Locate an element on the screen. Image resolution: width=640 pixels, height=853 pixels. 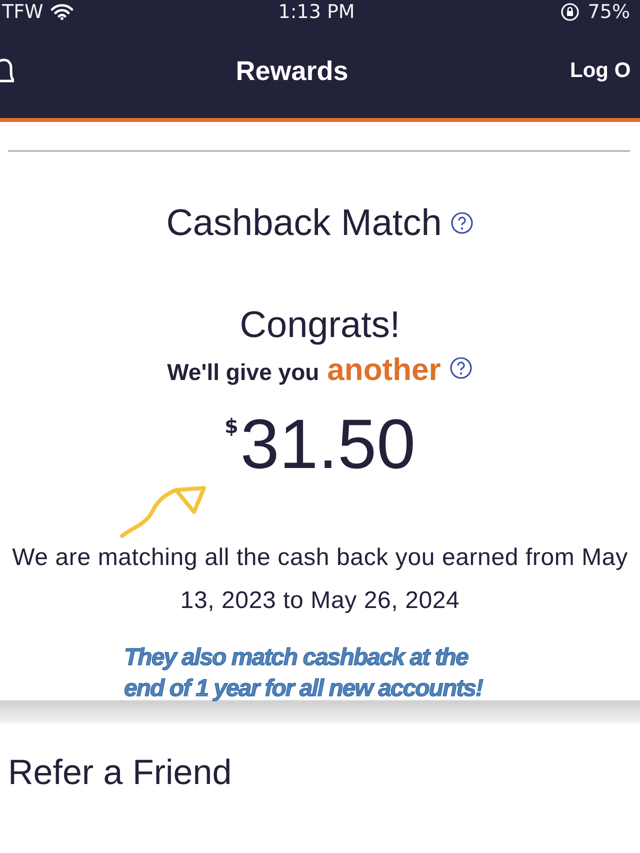
subline-text: We'll give you is located at coordinates (243, 372).